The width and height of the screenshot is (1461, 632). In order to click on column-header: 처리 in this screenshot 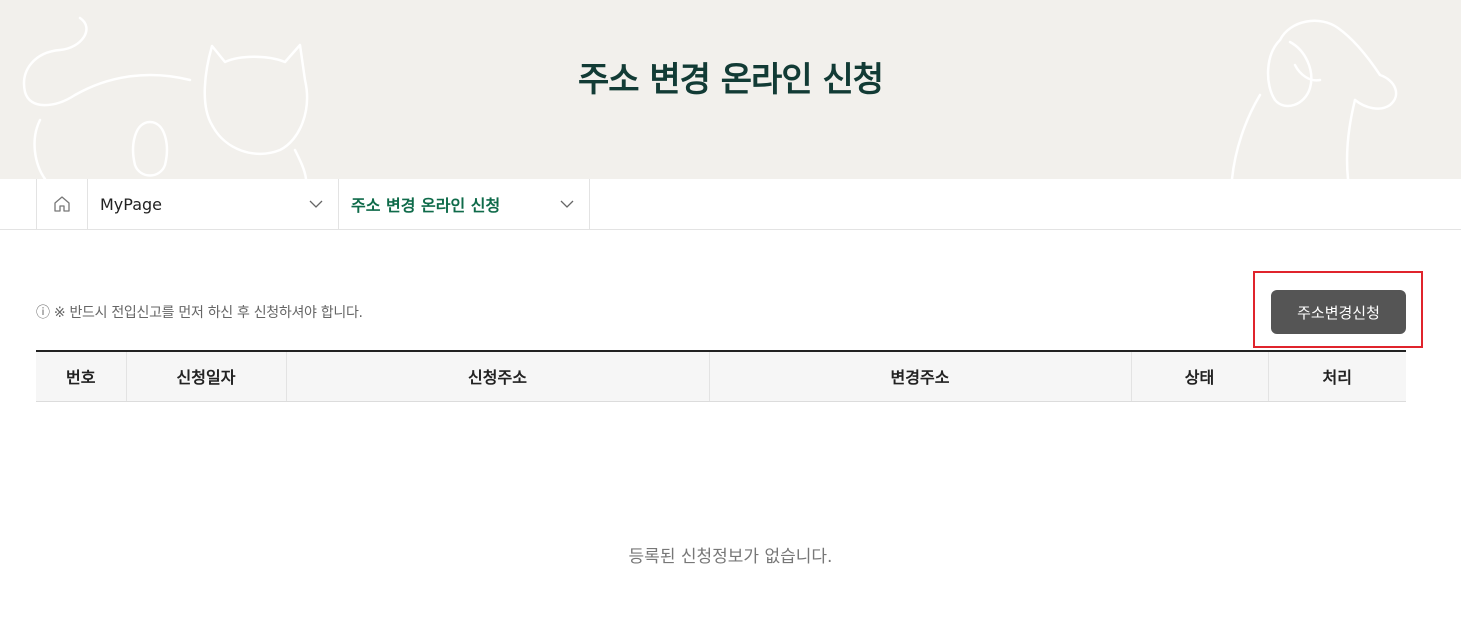, I will do `click(1336, 376)`.